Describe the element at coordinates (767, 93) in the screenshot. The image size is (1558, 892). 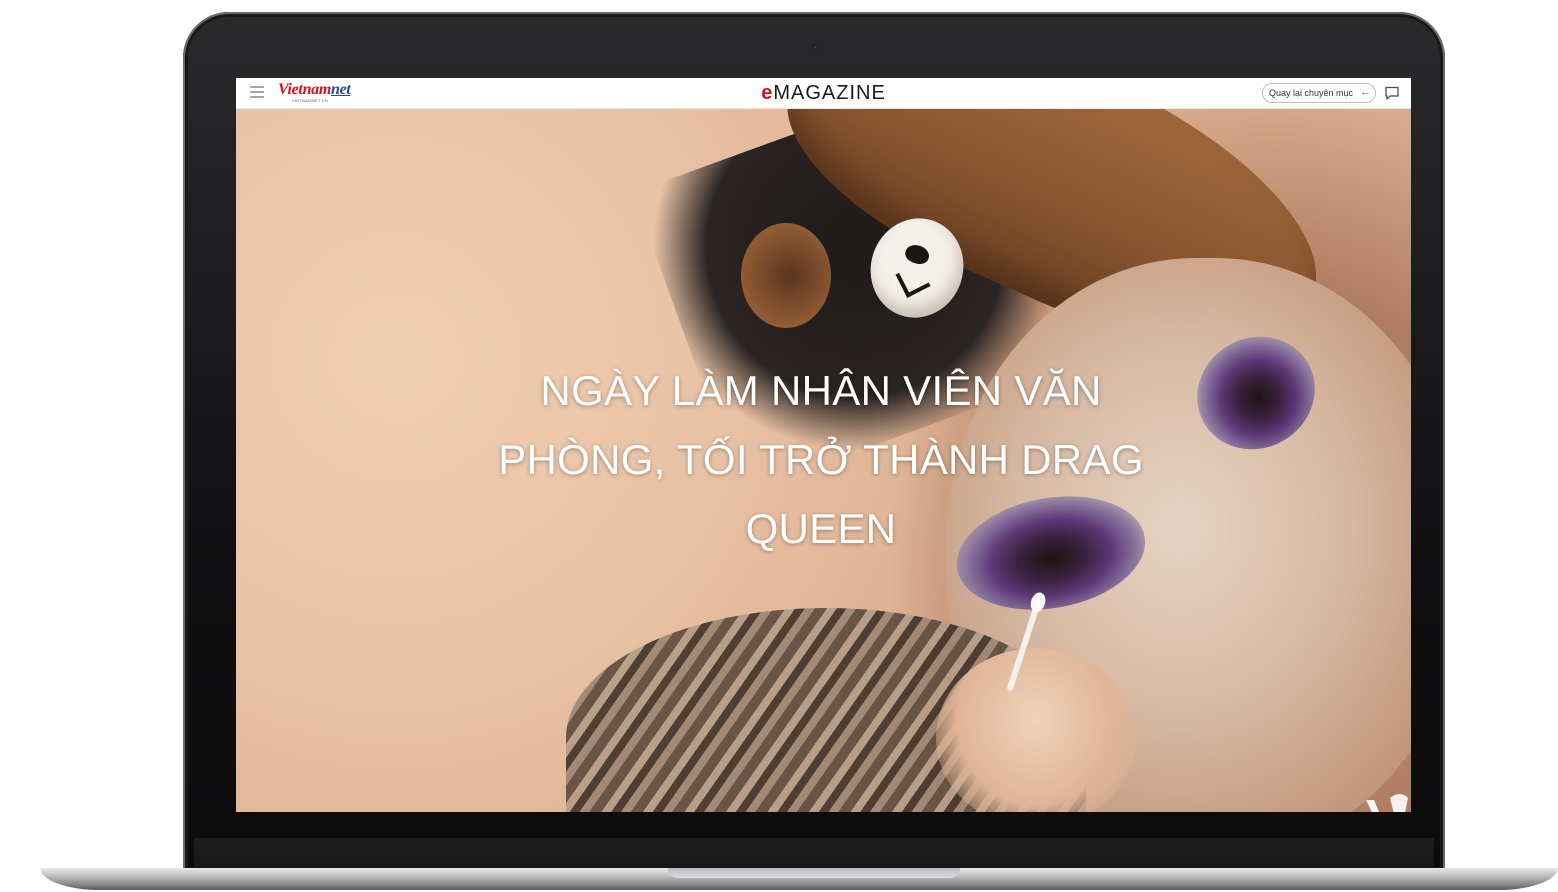
I see `brand-e: e` at that location.